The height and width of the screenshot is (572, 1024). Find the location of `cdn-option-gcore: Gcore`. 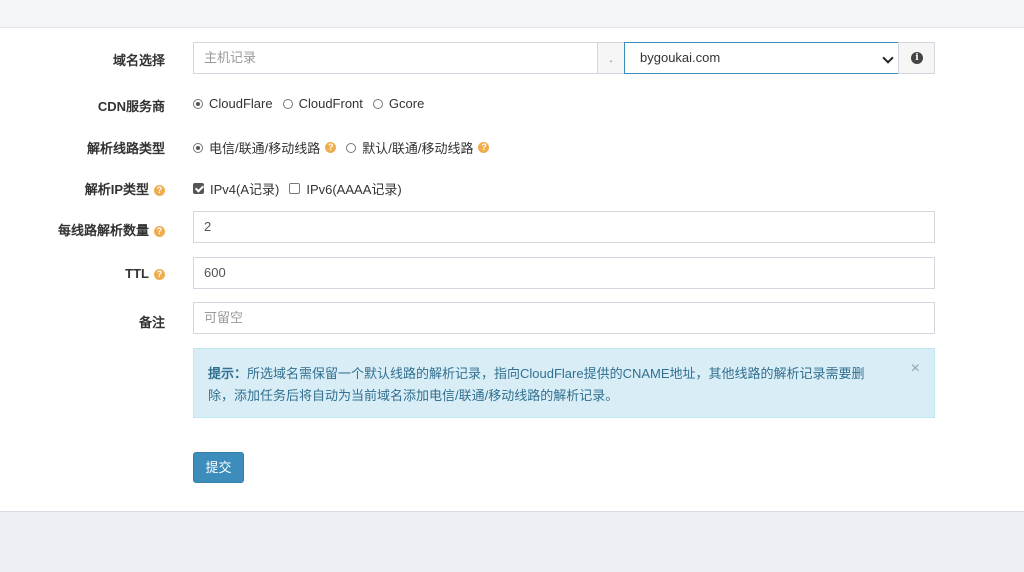

cdn-option-gcore: Gcore is located at coordinates (398, 103).